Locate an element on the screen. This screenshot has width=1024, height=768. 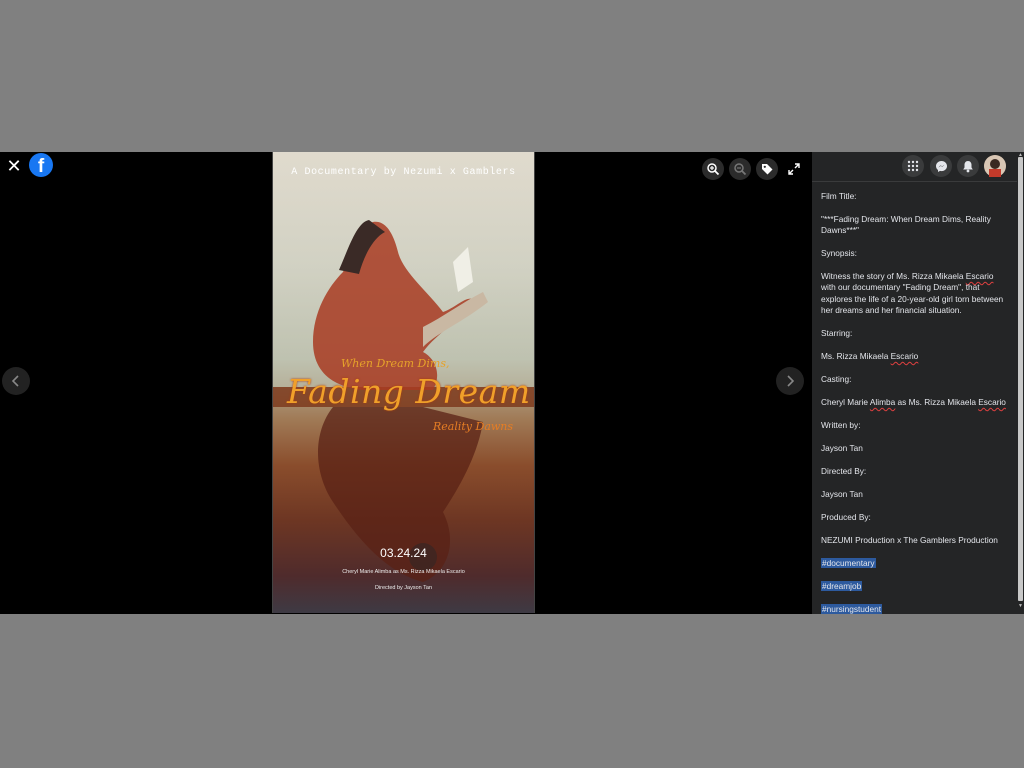
poster-subtitle-top: When Dream Dims, is located at coordinates (395, 363).